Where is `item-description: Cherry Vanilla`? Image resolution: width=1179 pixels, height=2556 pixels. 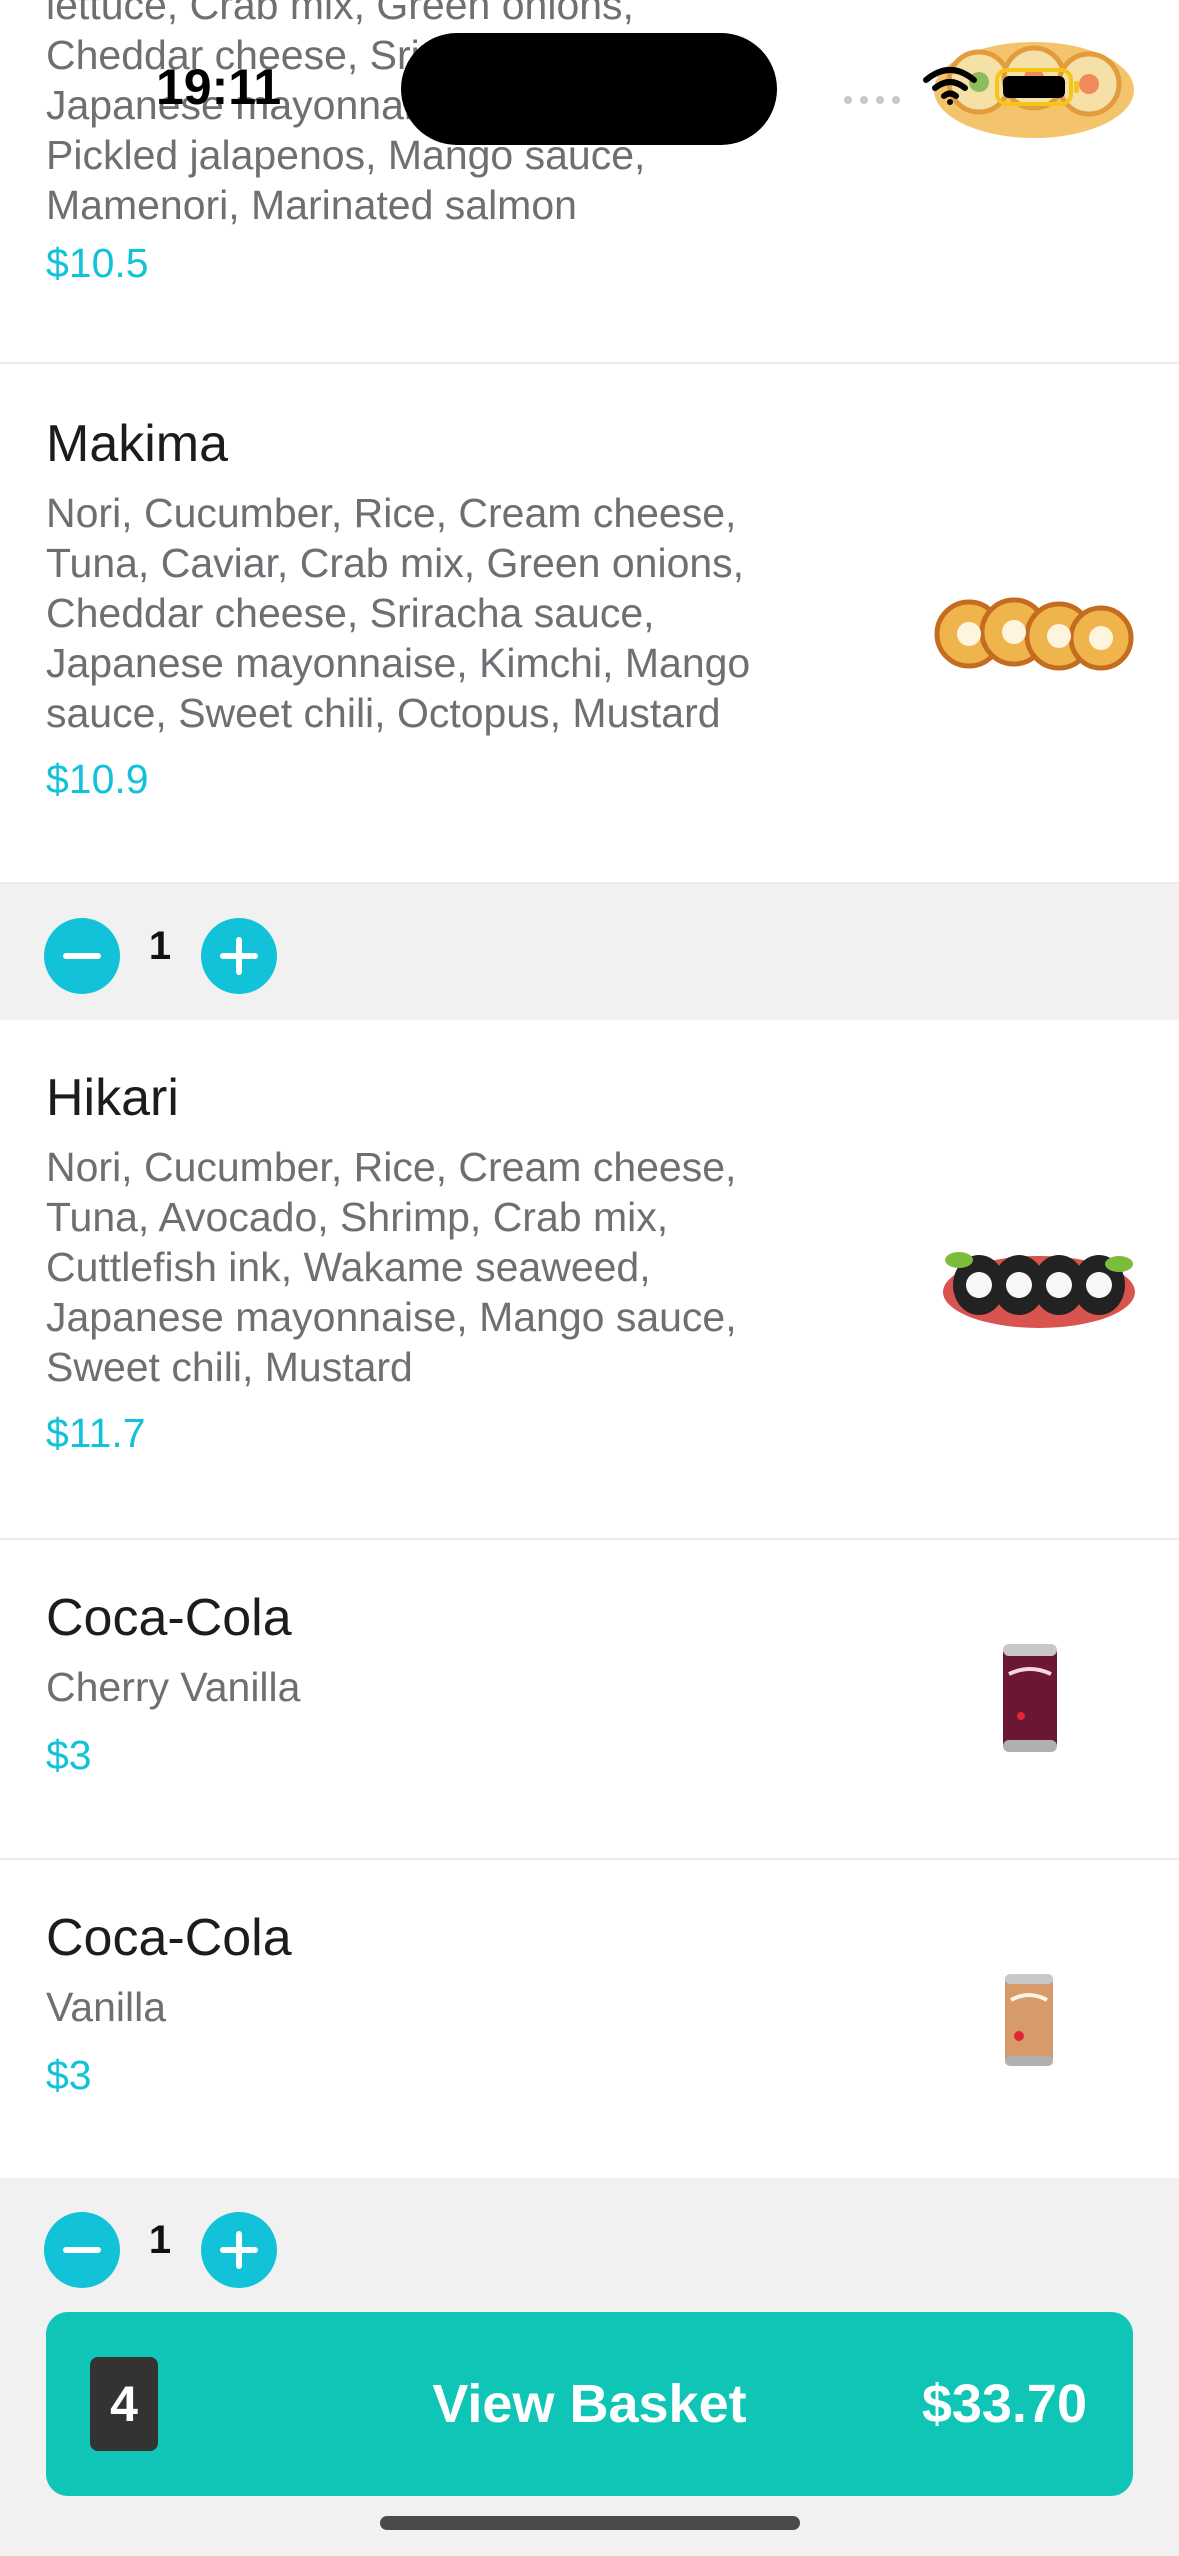 item-description: Cherry Vanilla is located at coordinates (431, 1687).